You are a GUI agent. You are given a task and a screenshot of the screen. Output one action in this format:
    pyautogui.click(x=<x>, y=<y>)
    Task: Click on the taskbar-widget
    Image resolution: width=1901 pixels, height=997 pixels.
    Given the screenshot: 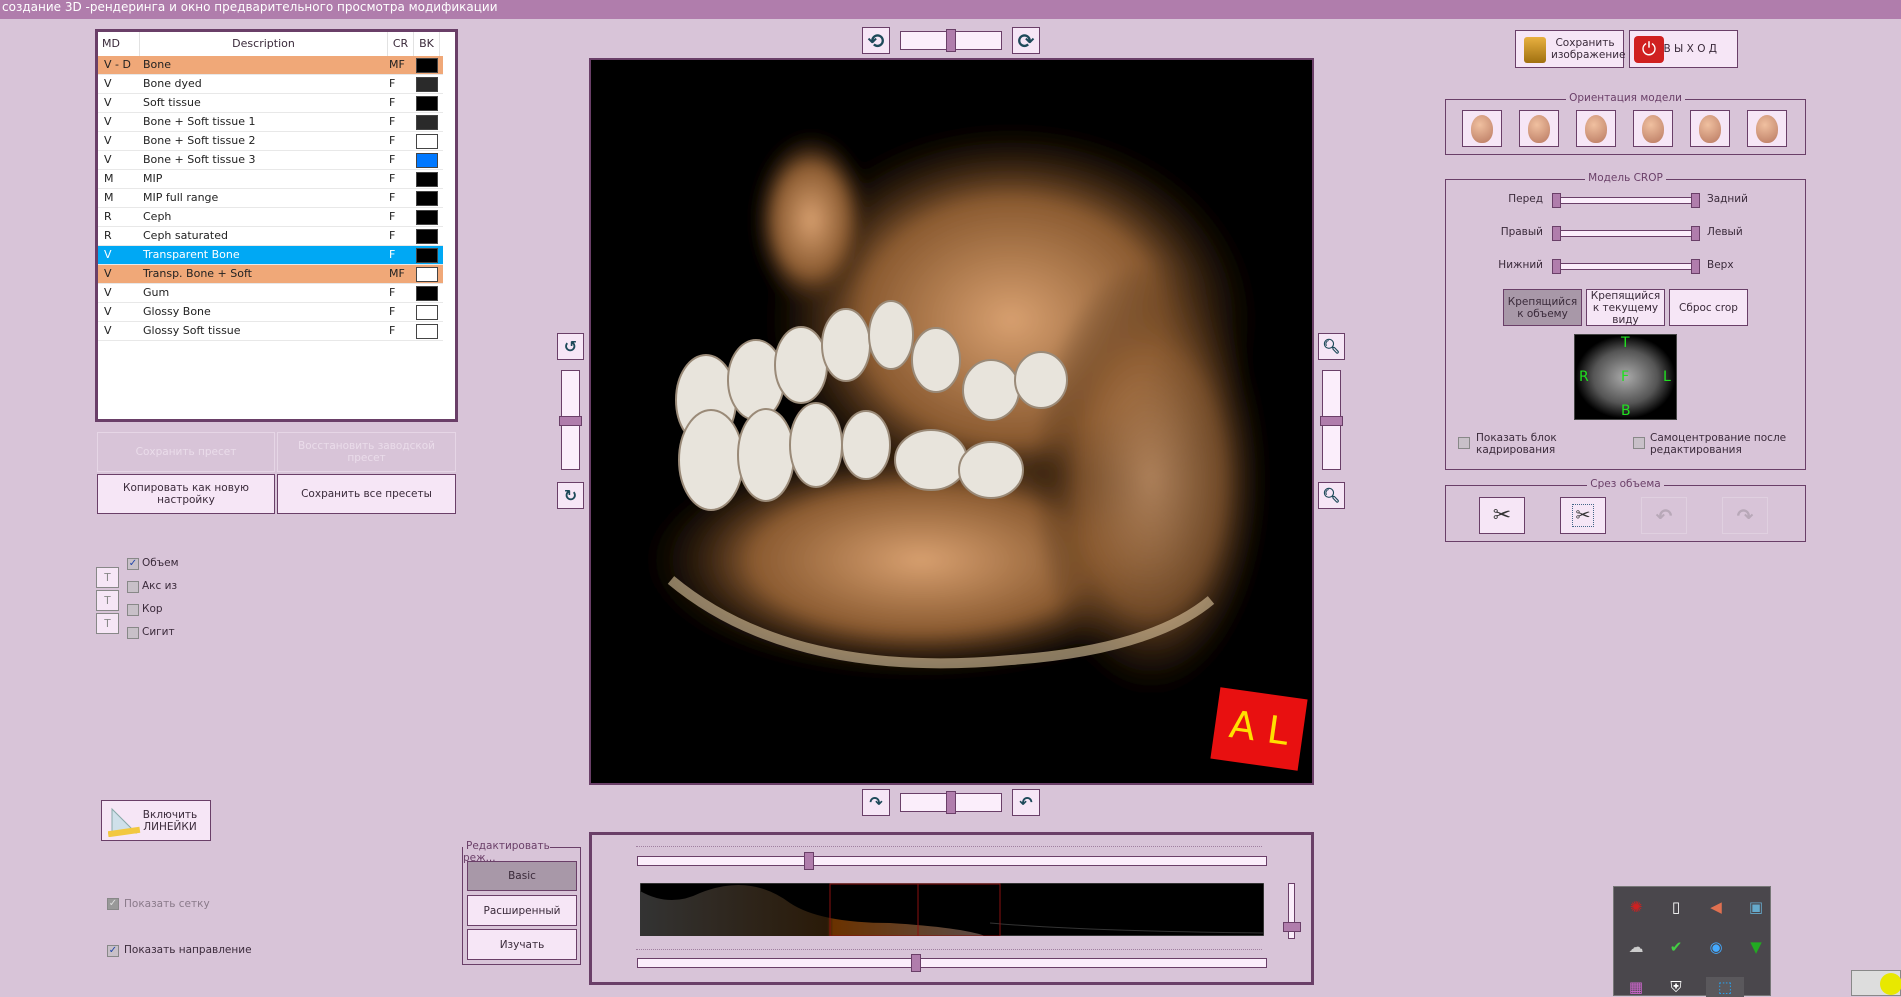 What is the action you would take?
    pyautogui.click(x=1876, y=983)
    